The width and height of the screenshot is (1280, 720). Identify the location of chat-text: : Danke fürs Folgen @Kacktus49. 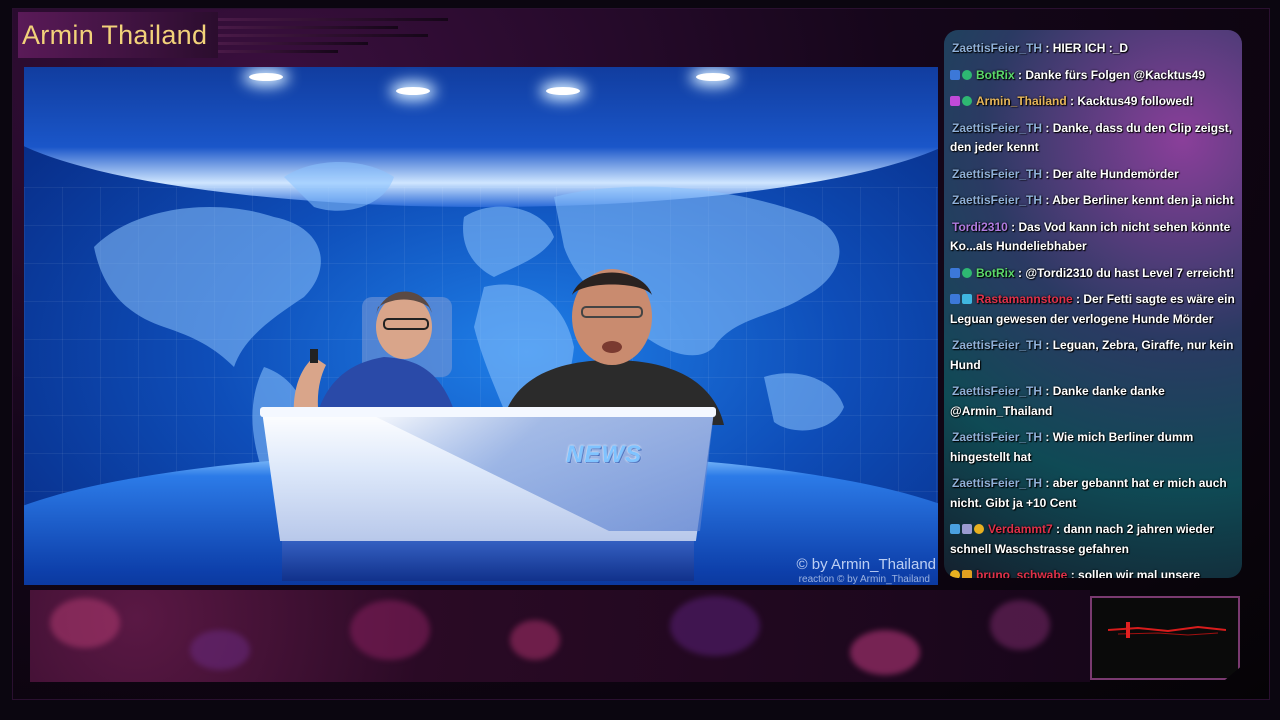
(1112, 74).